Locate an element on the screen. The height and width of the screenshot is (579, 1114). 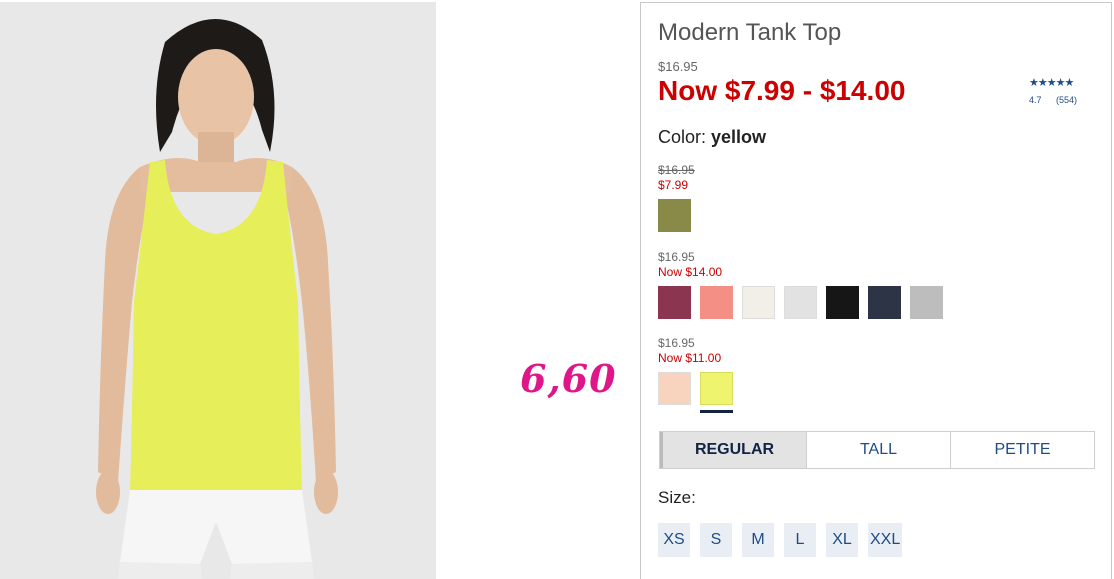
rating: ★★★★★ 4.7 (554) is located at coordinates (1053, 90).